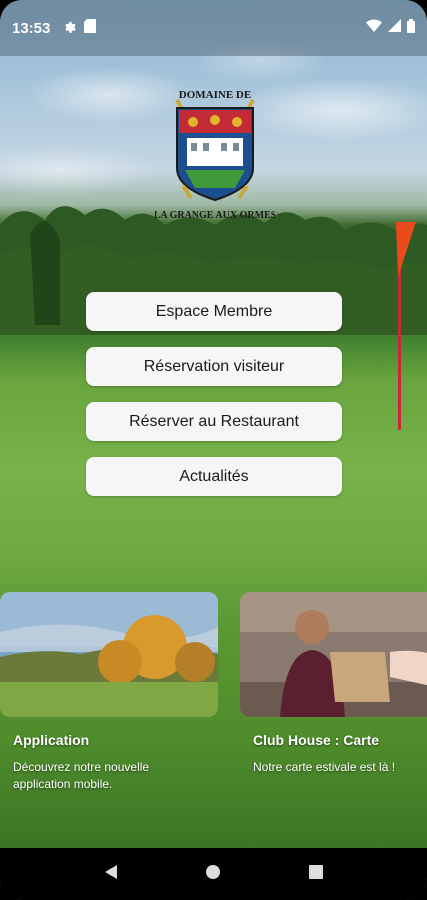 This screenshot has width=427, height=900. I want to click on logo-bottom-text: LA GRANGE AUX ORMES, so click(215, 215).